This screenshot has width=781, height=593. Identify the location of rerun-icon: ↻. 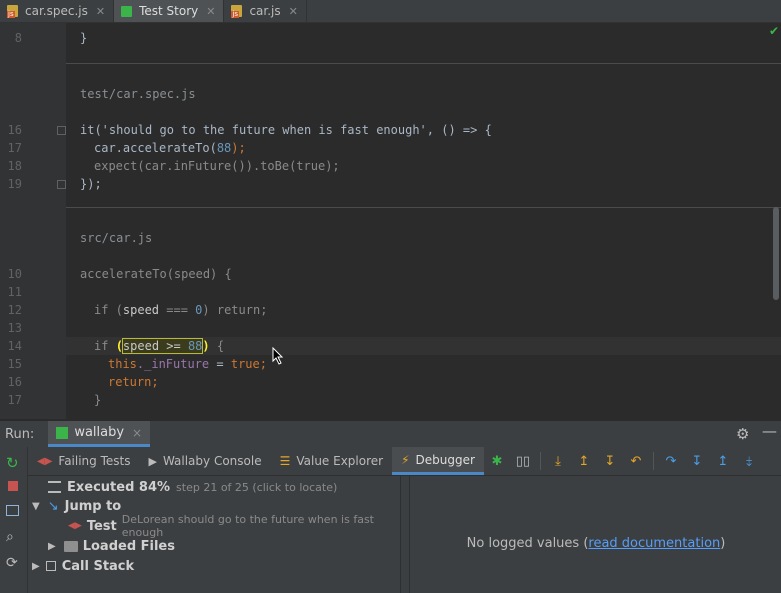
(12, 463).